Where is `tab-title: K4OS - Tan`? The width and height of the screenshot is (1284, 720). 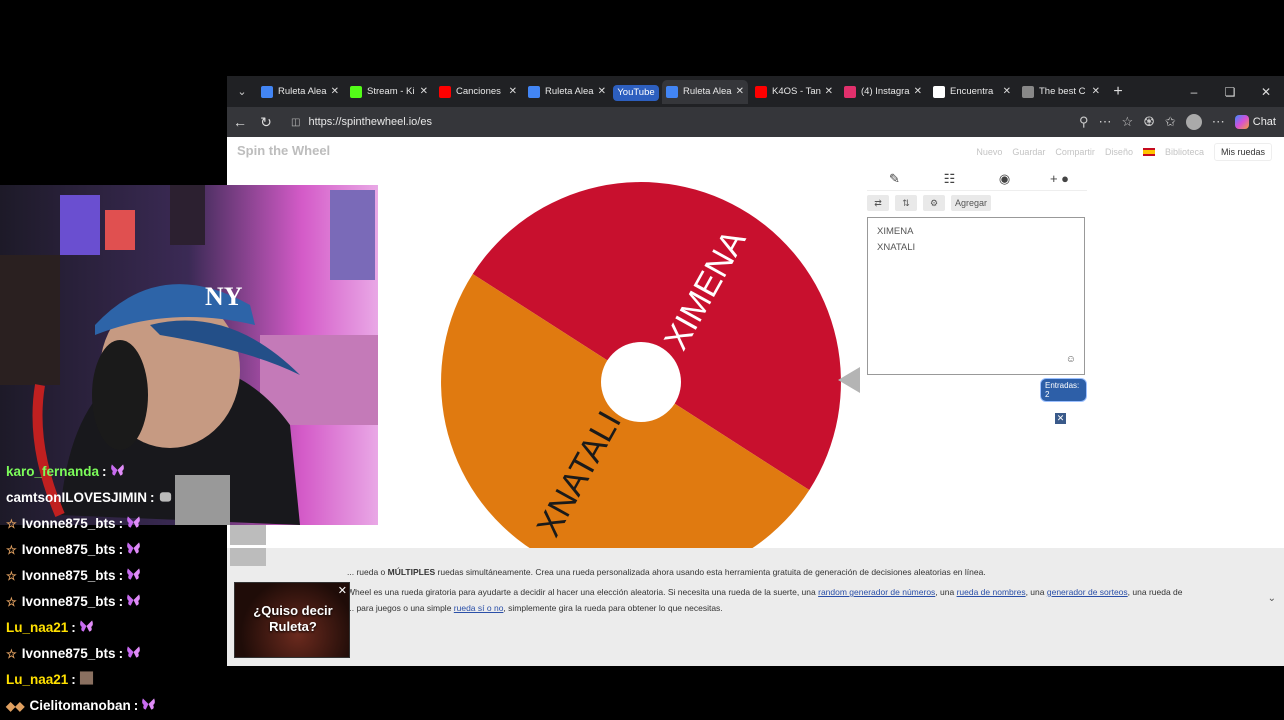
tab-title: K4OS - Tan is located at coordinates (796, 91).